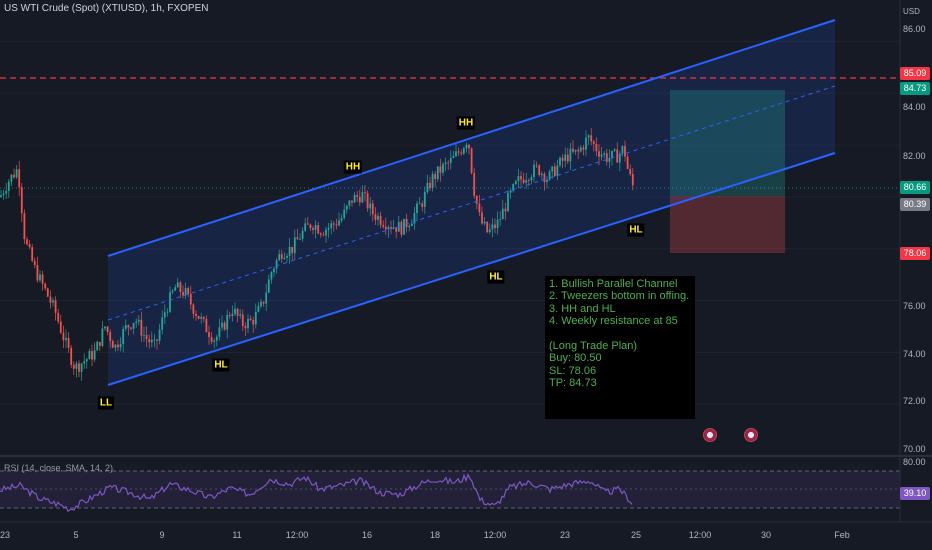 The image size is (932, 550). Describe the element at coordinates (915, 253) in the screenshot. I see `stop-loss-price-tag: 78.06` at that location.